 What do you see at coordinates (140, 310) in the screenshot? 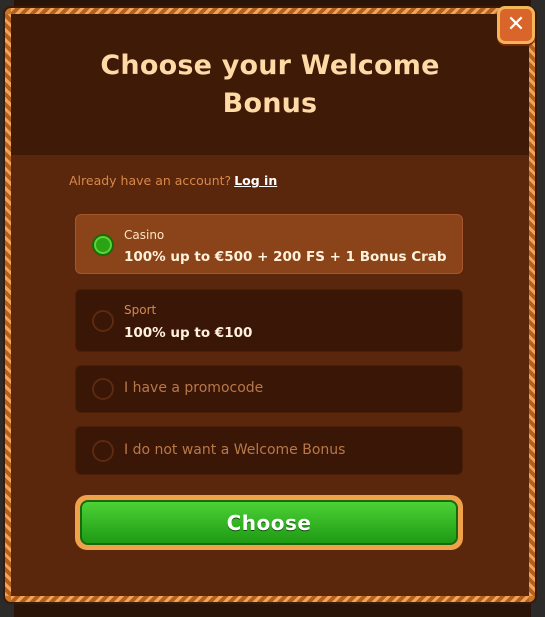
I see `option-sport-label: Sport` at bounding box center [140, 310].